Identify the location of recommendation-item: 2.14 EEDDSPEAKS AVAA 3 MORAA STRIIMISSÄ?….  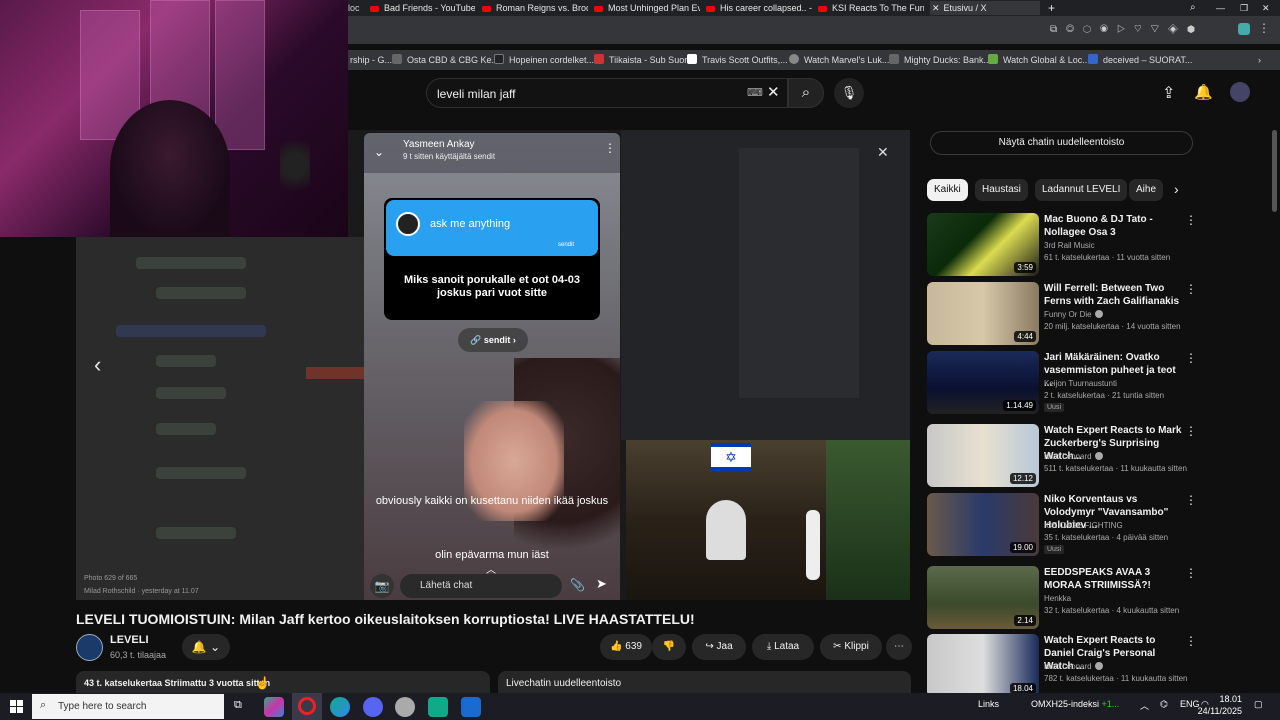
(1062, 598).